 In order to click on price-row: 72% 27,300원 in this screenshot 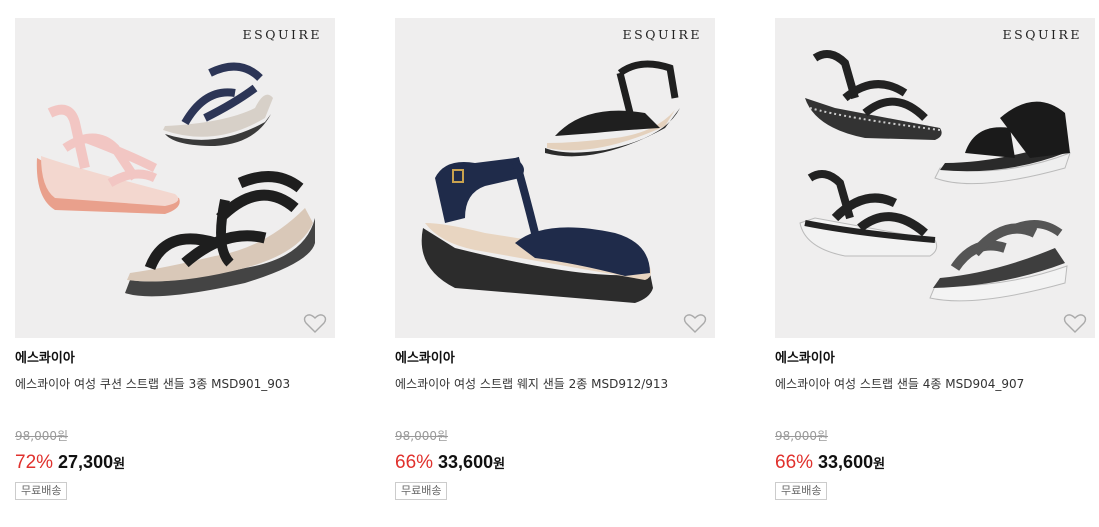, I will do `click(175, 463)`.